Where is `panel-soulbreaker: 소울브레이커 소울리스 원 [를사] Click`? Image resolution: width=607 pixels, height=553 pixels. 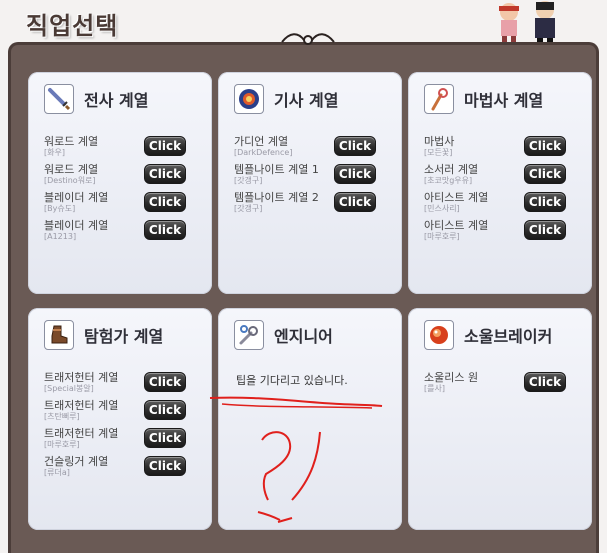
panel-soulbreaker: 소울브레이커 소울리스 원 [를사] Click is located at coordinates (500, 419).